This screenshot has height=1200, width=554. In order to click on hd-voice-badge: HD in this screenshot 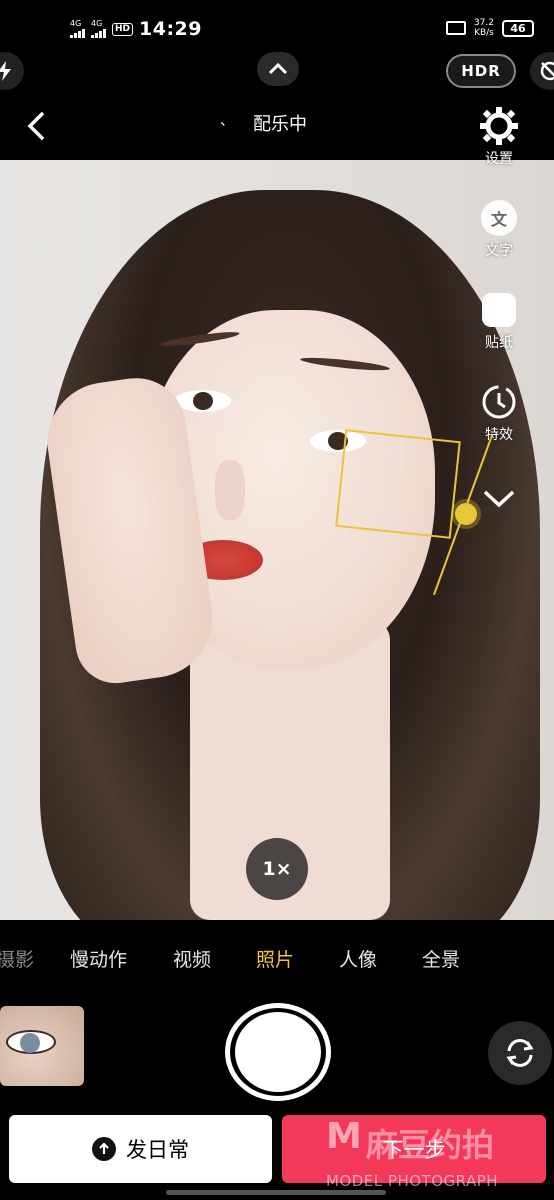, I will do `click(123, 29)`.